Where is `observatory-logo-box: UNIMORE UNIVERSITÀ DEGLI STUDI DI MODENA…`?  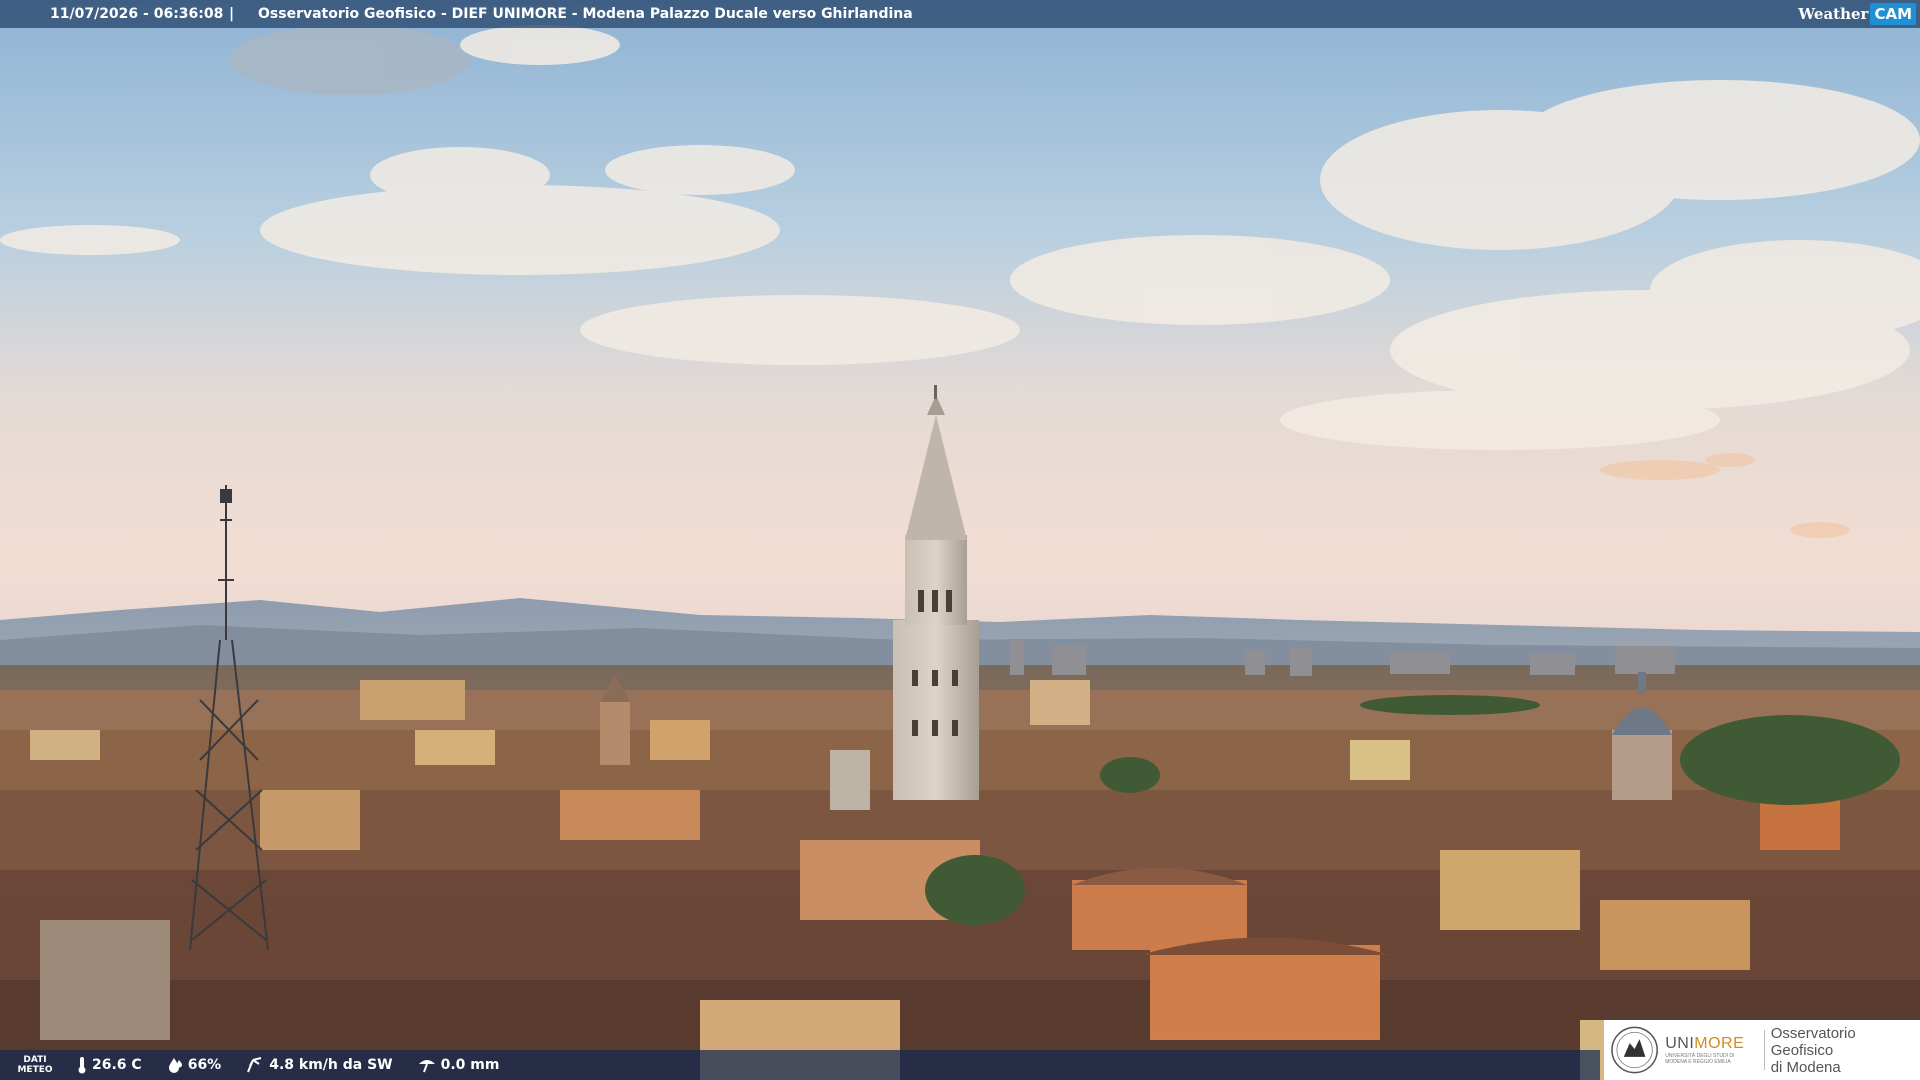 observatory-logo-box: UNIMORE UNIVERSITÀ DEGLI STUDI DI MODENA… is located at coordinates (1762, 1050).